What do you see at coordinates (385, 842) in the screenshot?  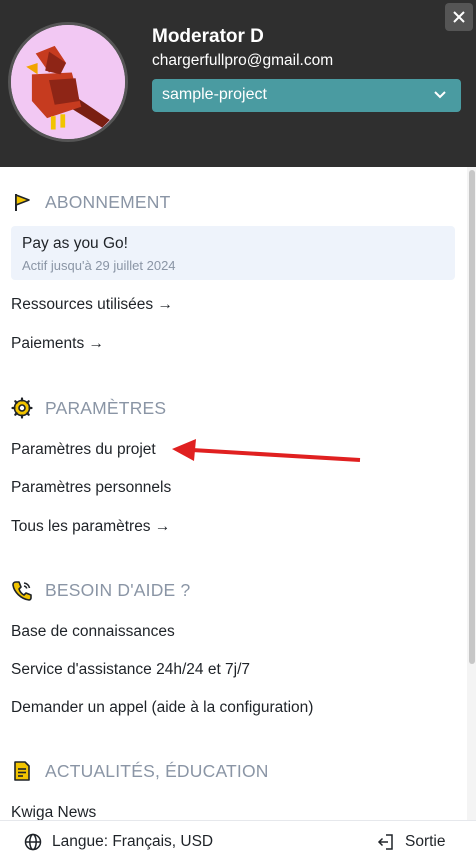 I see `logout-icon` at bounding box center [385, 842].